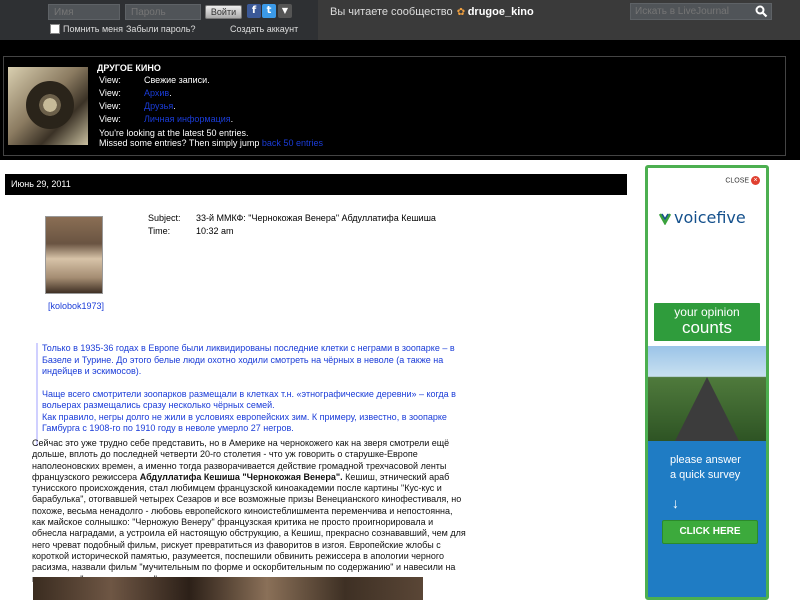 The image size is (800, 600). I want to click on friends-link: Друзья, so click(158, 106).